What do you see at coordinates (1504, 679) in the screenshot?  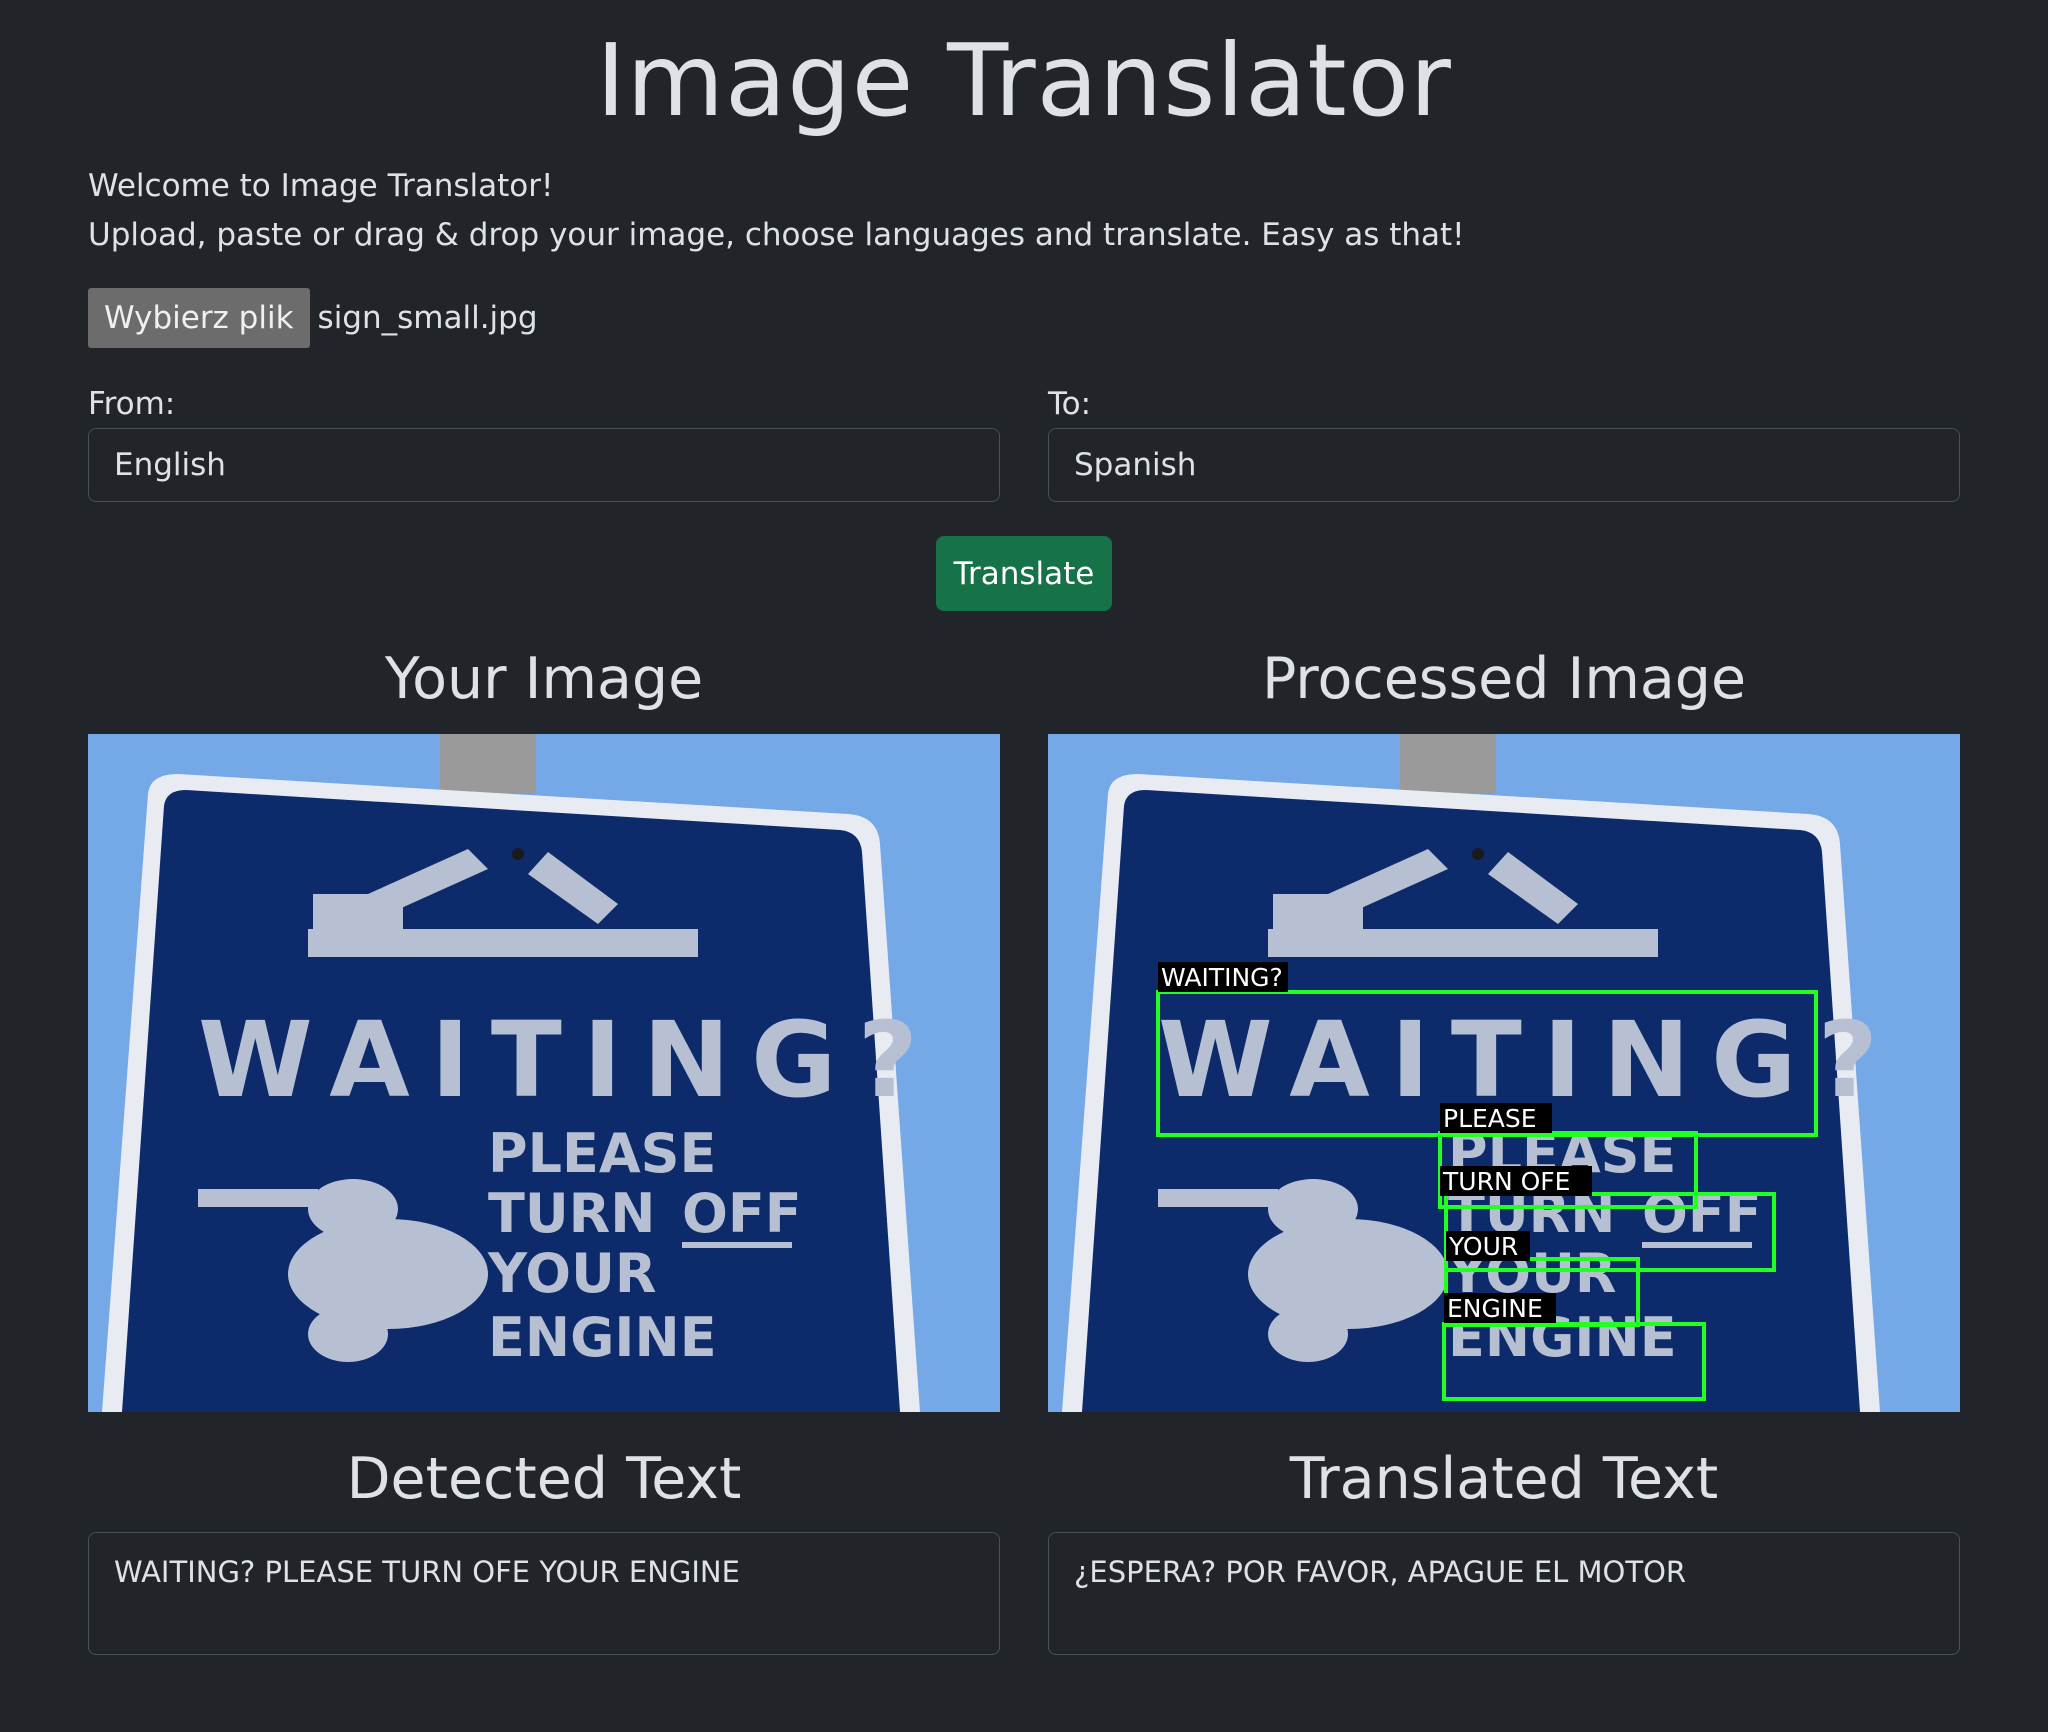 I see `processed-image-heading: Processed Image` at bounding box center [1504, 679].